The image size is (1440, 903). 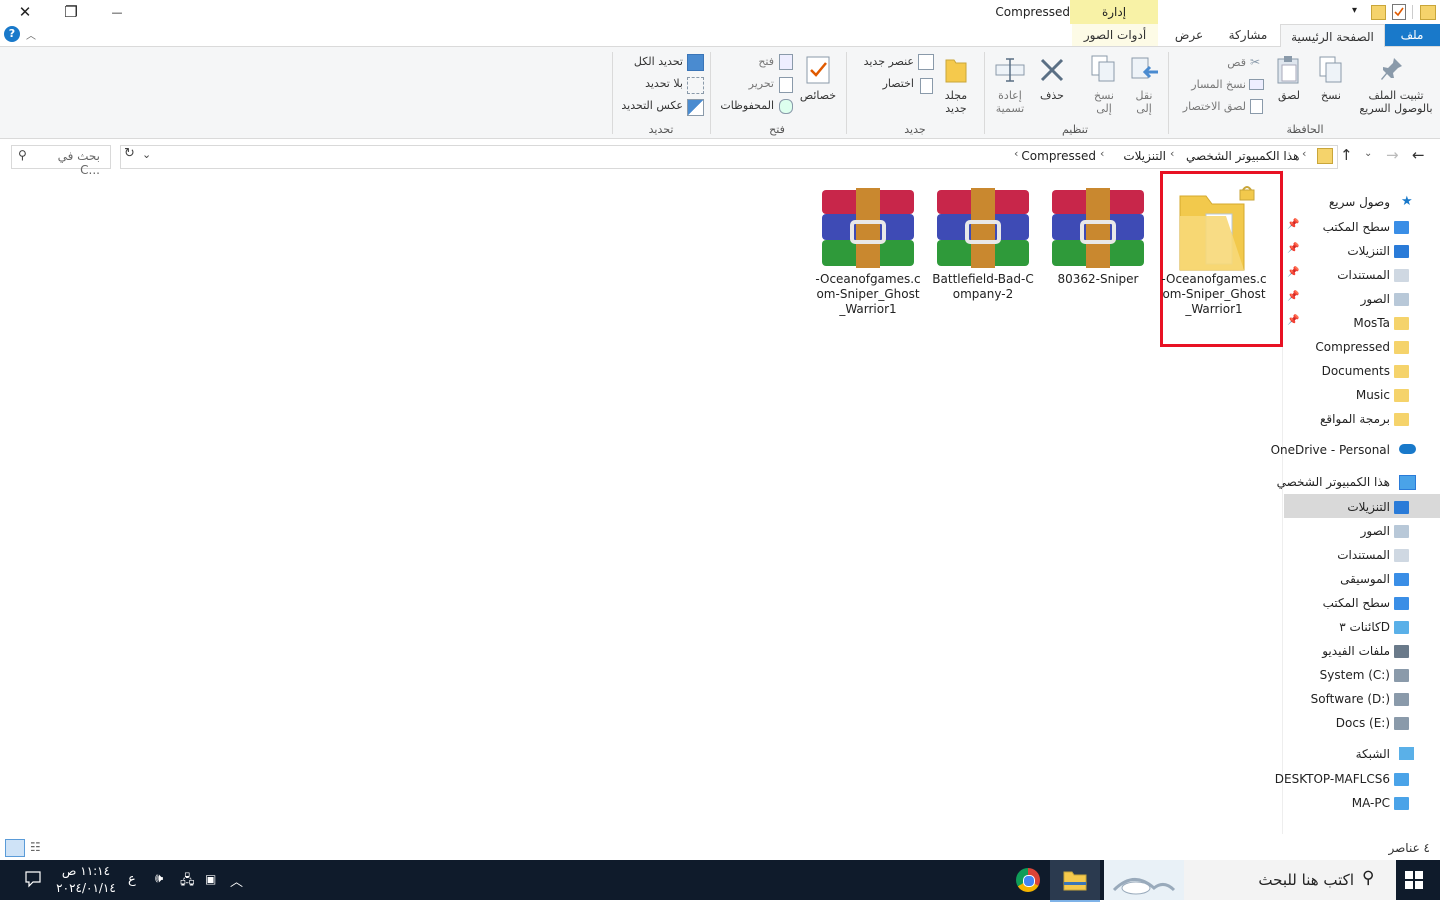 I want to click on nav-pc-item: ملفات الفيديو, so click(x=1356, y=651).